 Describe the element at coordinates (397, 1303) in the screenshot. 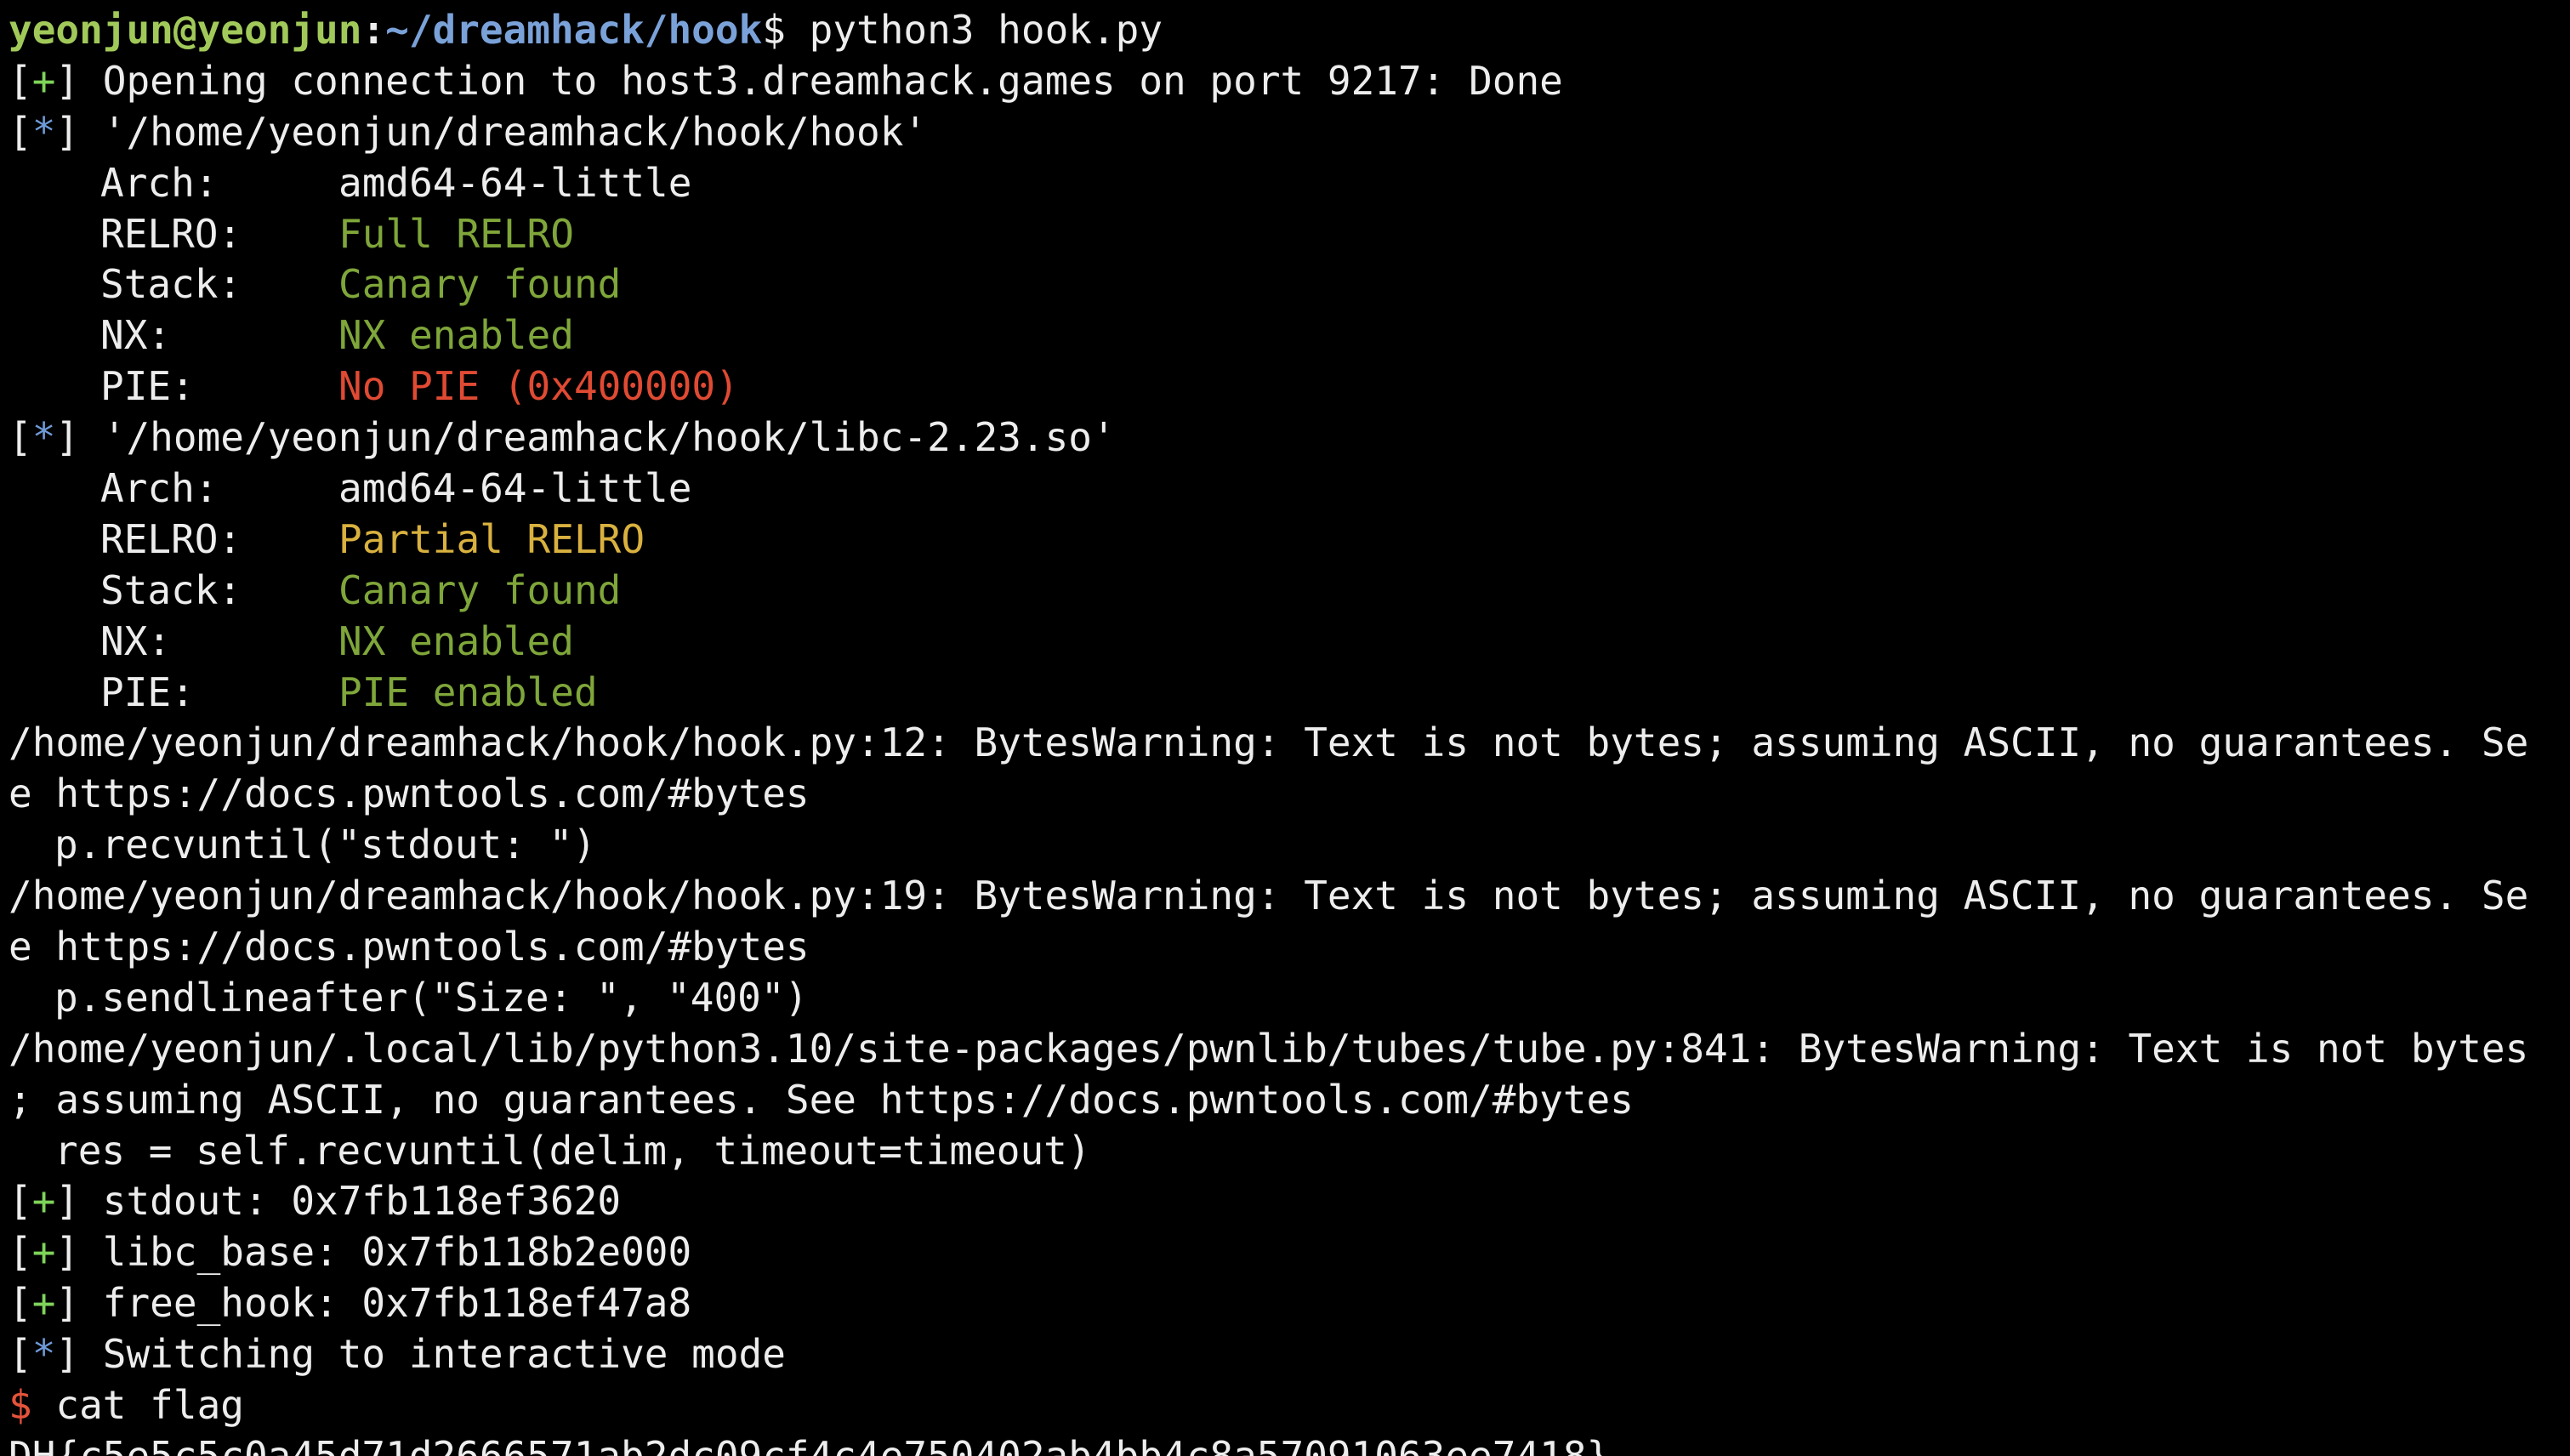

I see `free-hook-text: free_hook: 0x7fb118ef47a8` at that location.